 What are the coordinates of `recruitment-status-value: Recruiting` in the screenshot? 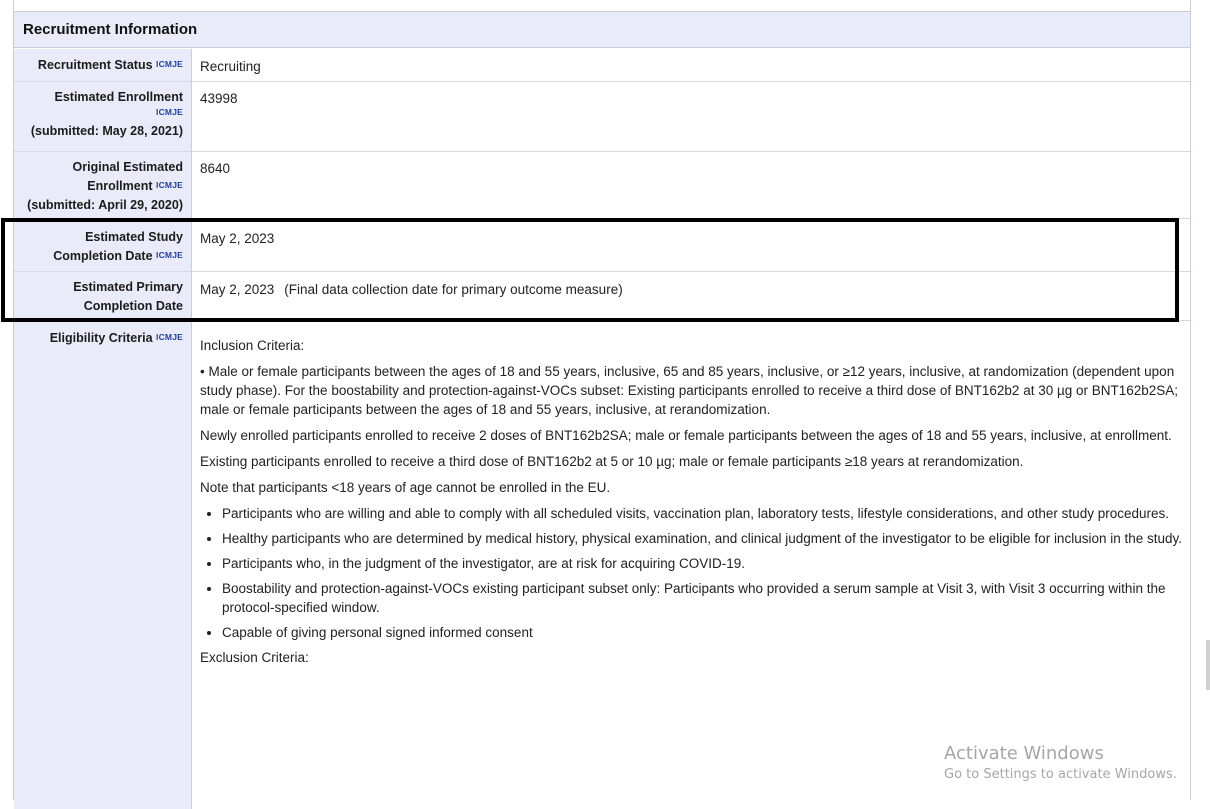 It's located at (230, 66).